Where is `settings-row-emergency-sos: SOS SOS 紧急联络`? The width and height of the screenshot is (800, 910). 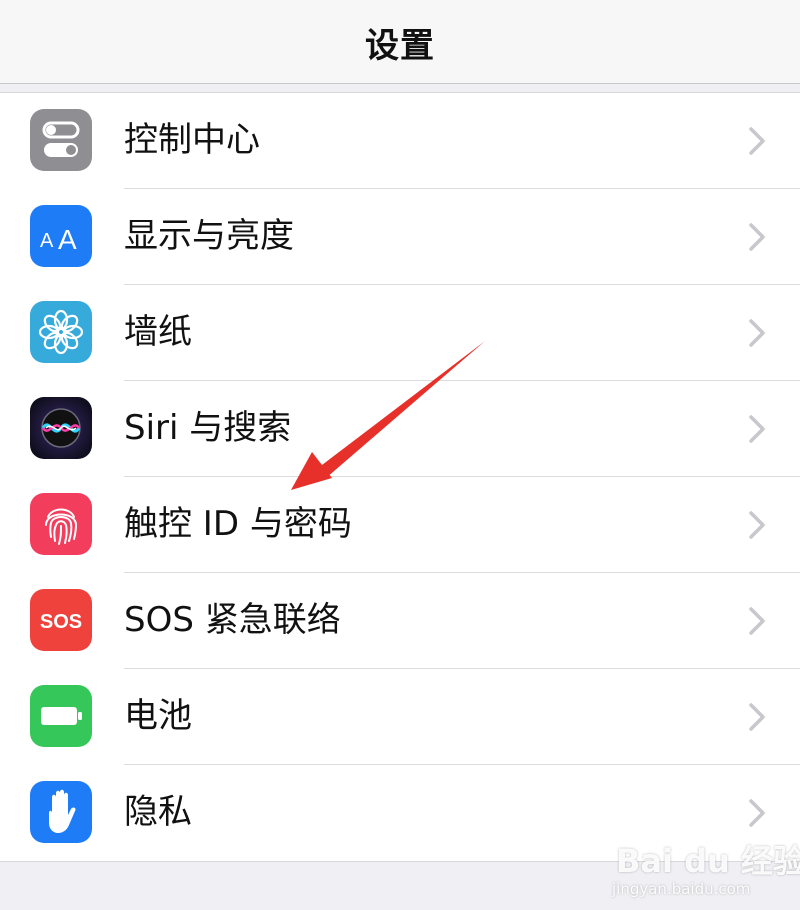 settings-row-emergency-sos: SOS SOS 紧急联络 is located at coordinates (400, 621).